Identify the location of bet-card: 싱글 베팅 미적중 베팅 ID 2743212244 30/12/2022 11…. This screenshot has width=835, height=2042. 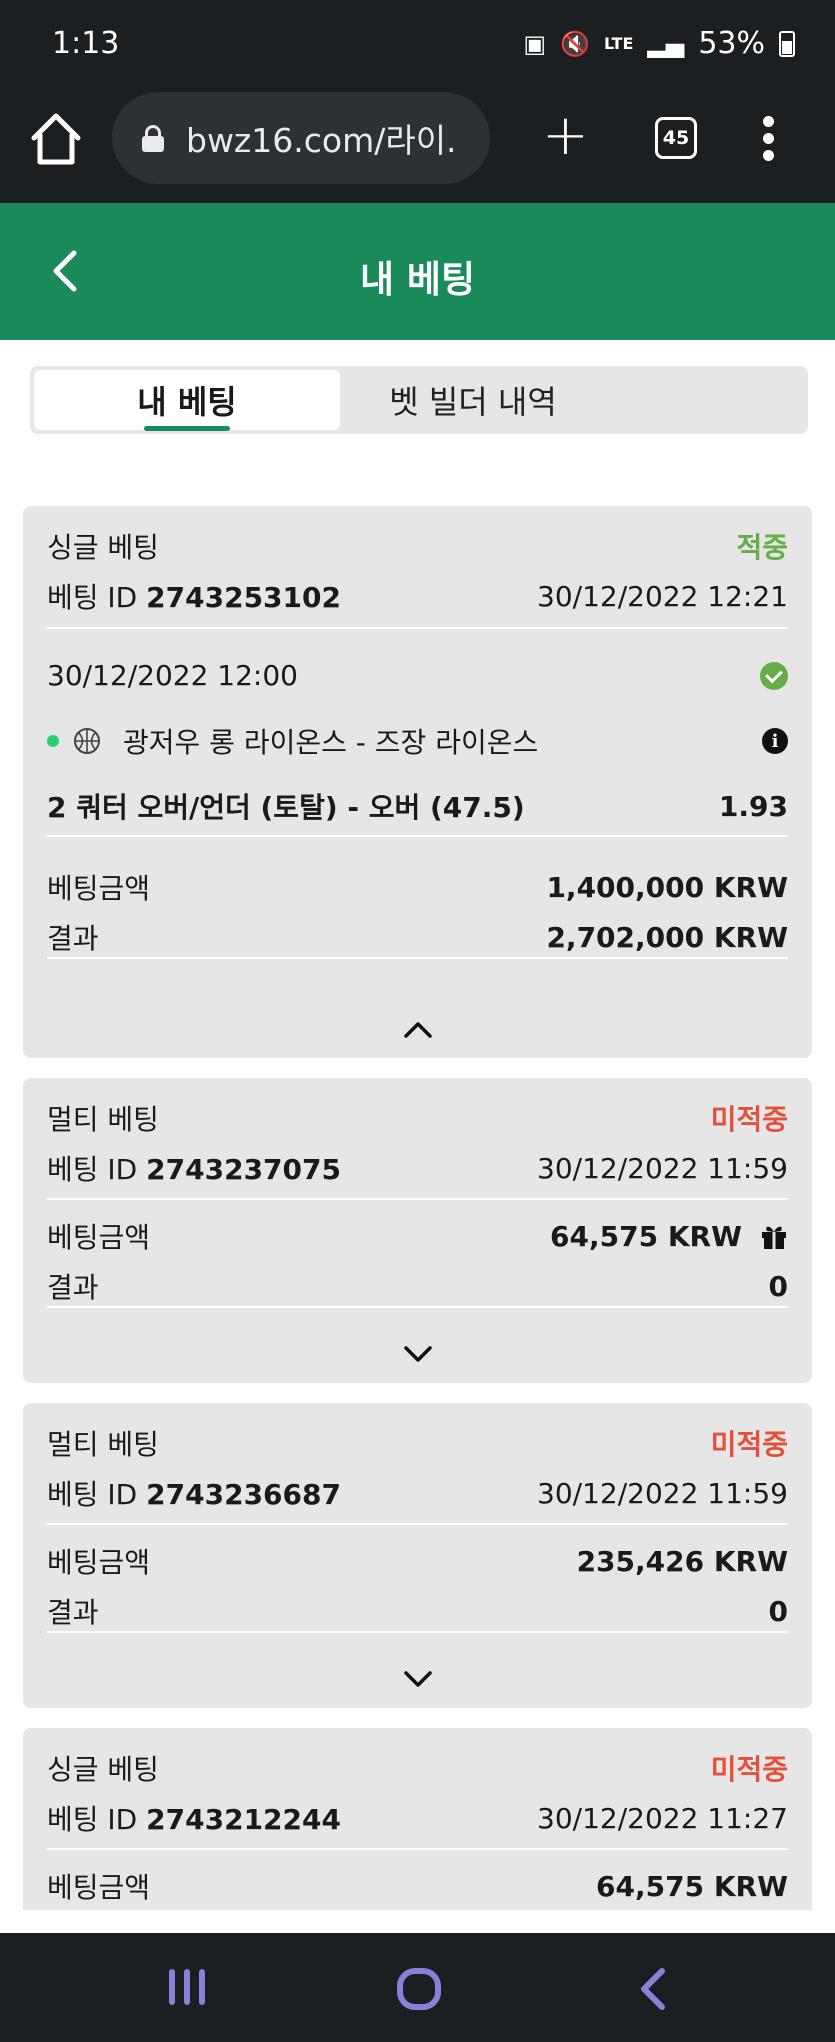
(417, 1819).